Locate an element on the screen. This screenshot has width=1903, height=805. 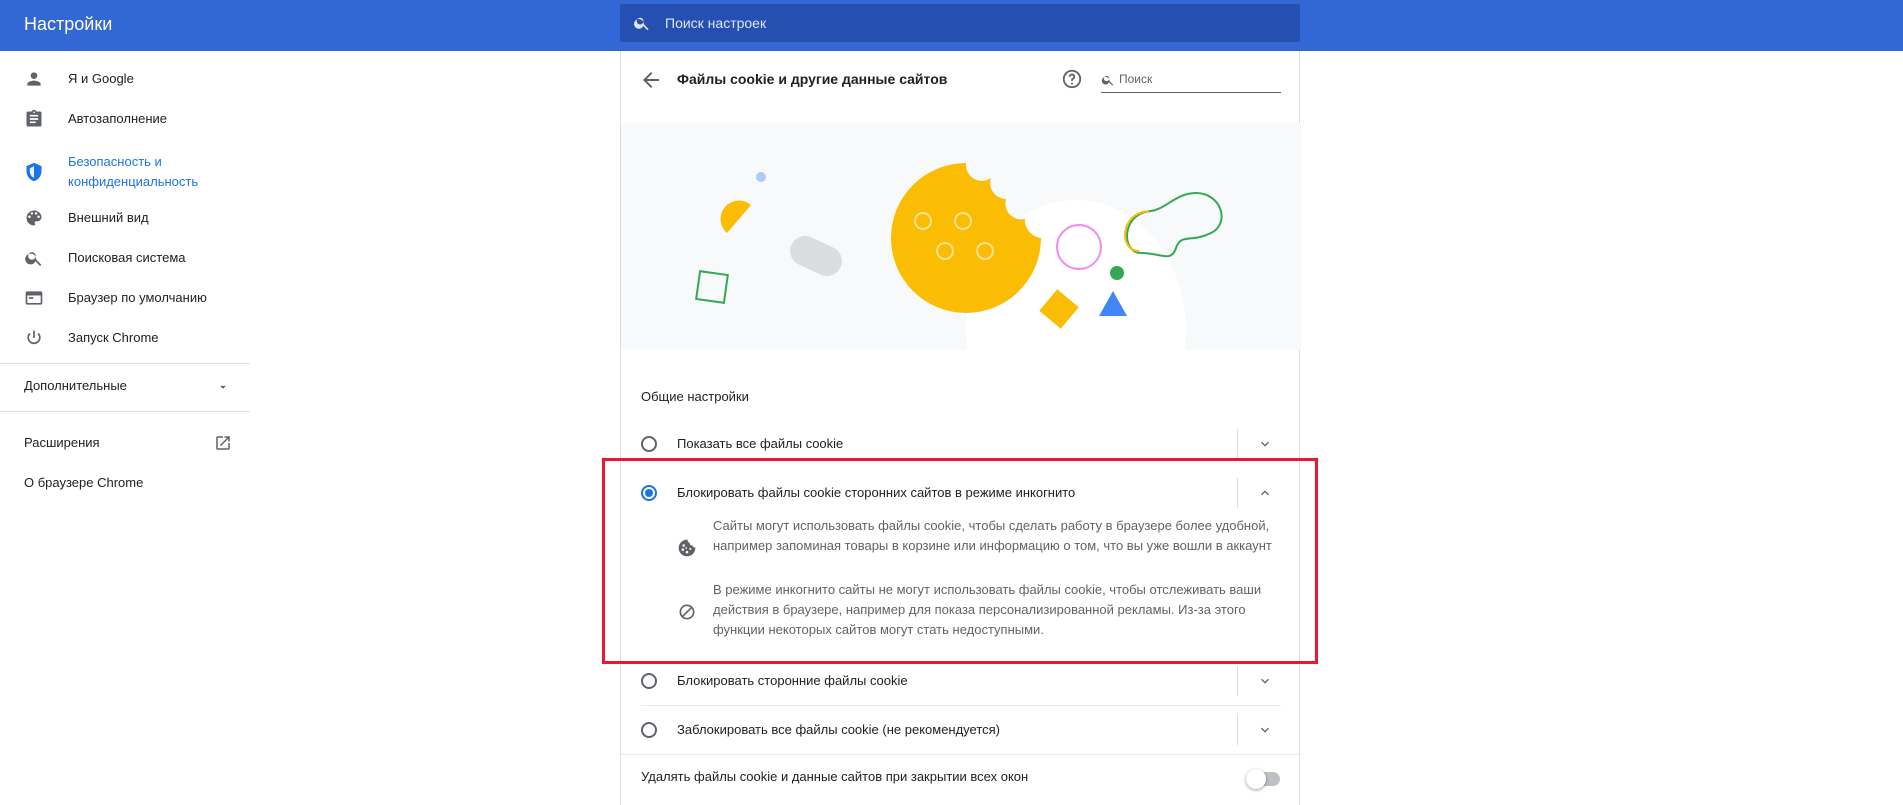
radio-button-selected is located at coordinates (649, 493).